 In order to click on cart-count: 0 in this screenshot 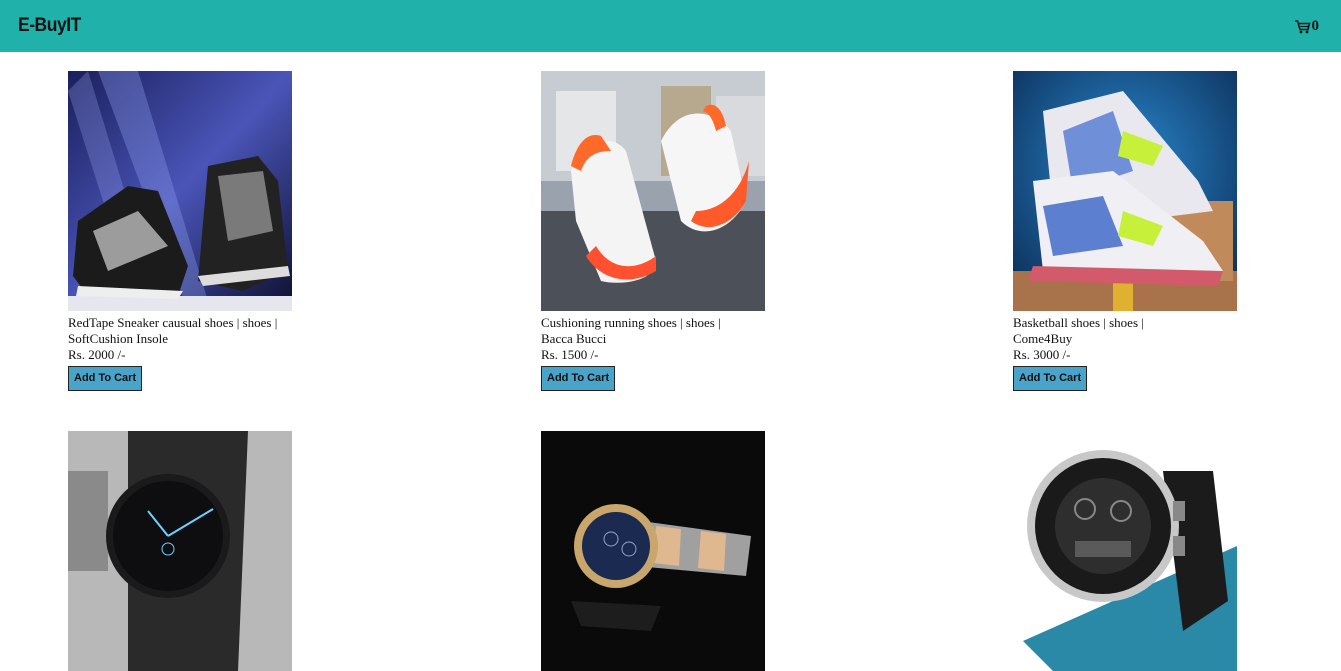, I will do `click(1315, 25)`.